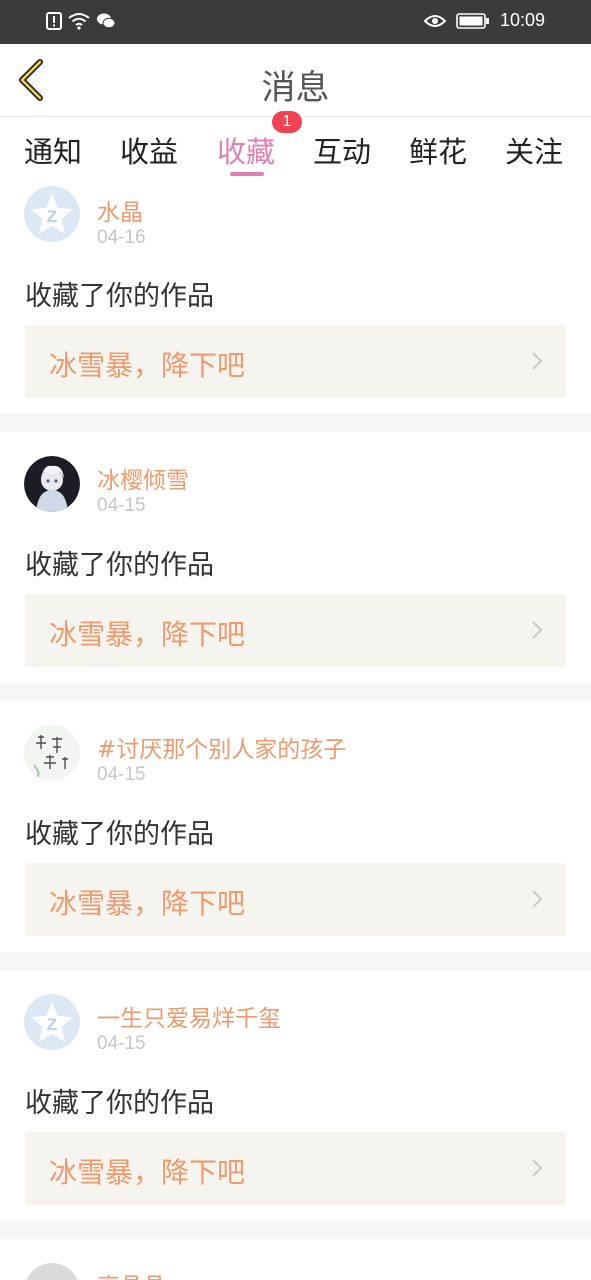 The image size is (591, 1280). I want to click on status-bar: 10:09, so click(295, 22).